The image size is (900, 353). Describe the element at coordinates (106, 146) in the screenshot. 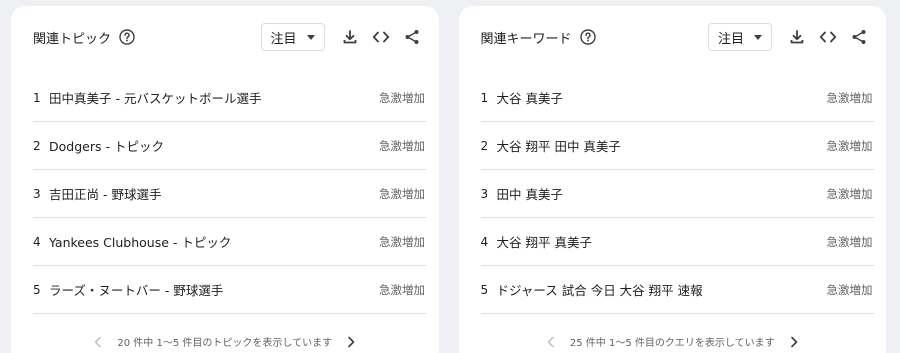

I see `item-name: Dodgers - トピック` at that location.